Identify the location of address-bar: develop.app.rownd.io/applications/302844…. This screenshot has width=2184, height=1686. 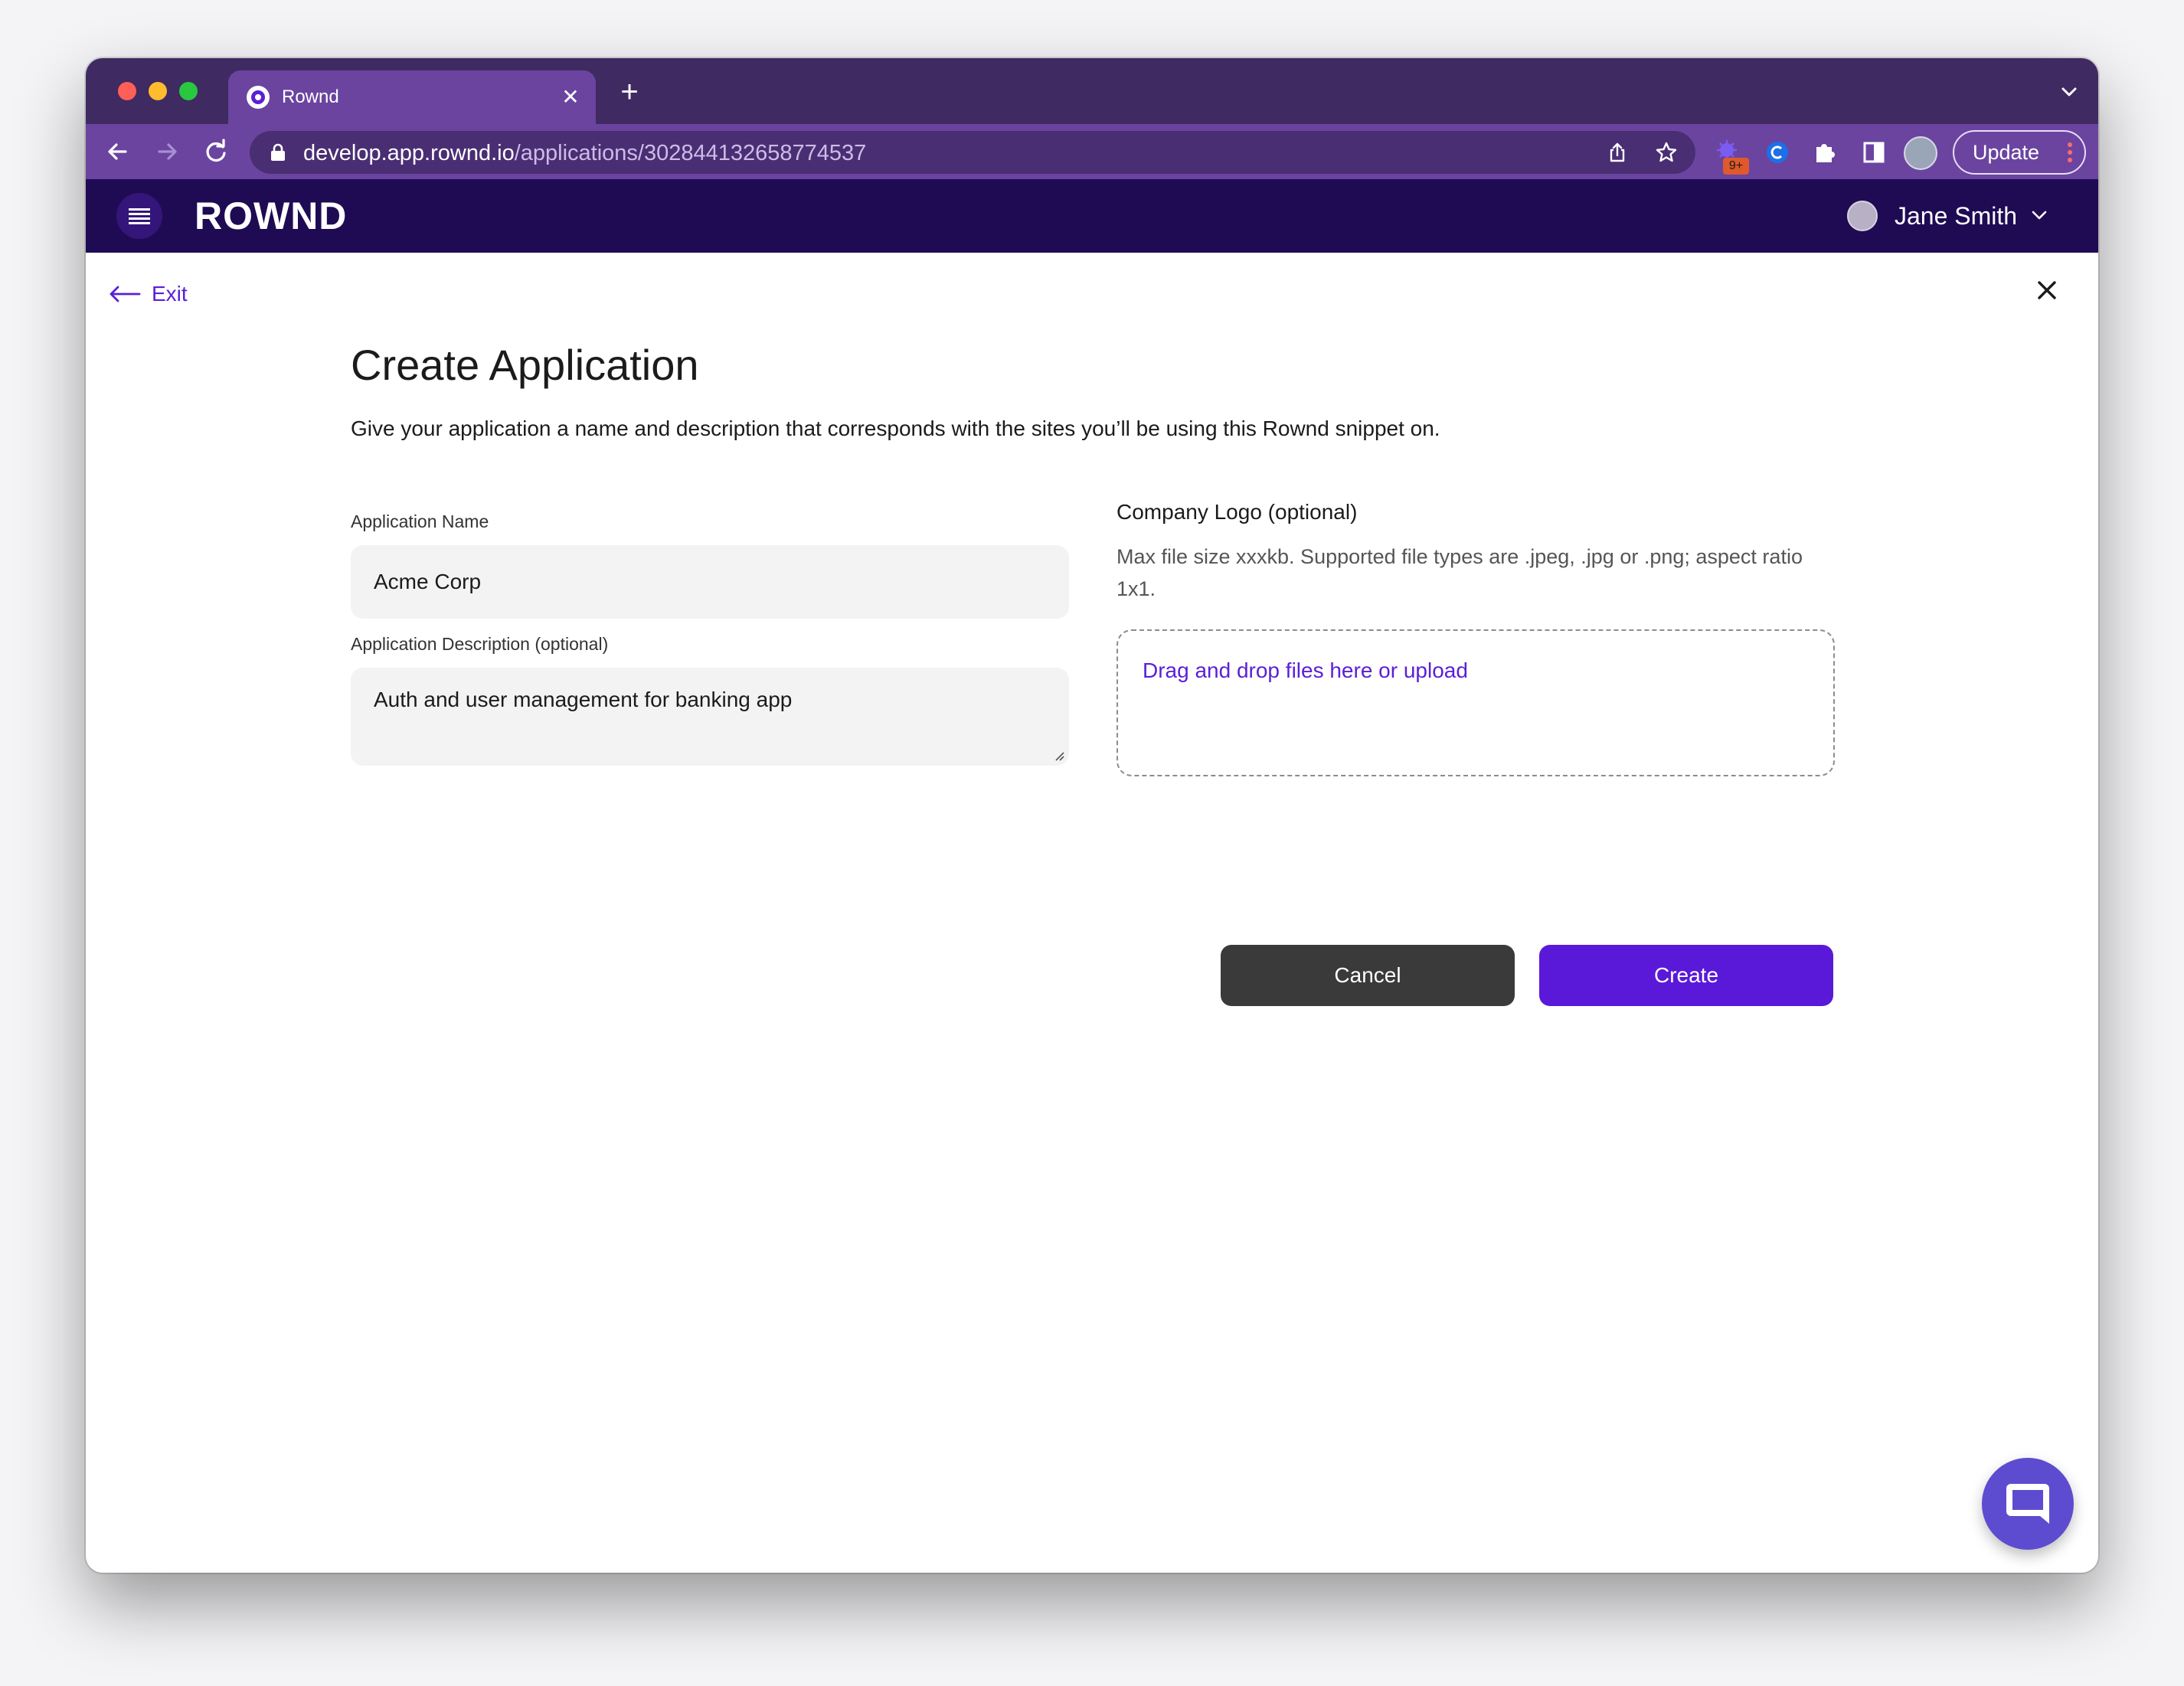
(973, 152).